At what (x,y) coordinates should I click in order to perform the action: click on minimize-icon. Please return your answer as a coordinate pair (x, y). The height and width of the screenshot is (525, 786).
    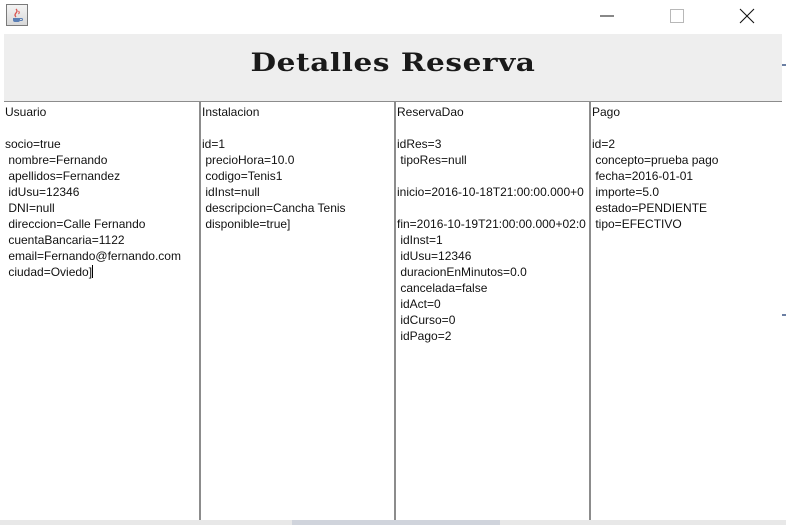
    Looking at the image, I should click on (607, 16).